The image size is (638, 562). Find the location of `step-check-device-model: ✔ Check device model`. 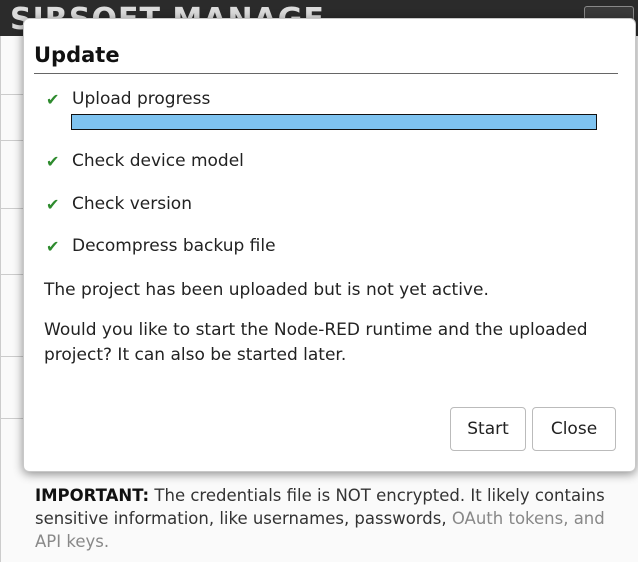

step-check-device-model: ✔ Check device model is located at coordinates (145, 161).